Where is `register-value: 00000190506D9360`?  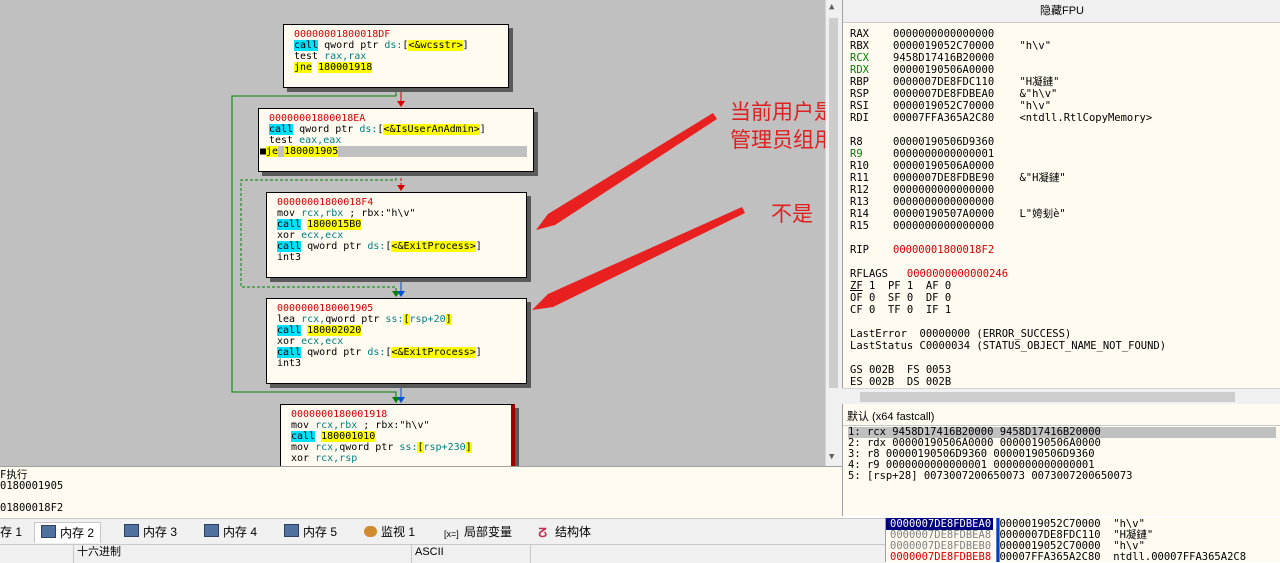 register-value: 00000190506D9360 is located at coordinates (943, 142).